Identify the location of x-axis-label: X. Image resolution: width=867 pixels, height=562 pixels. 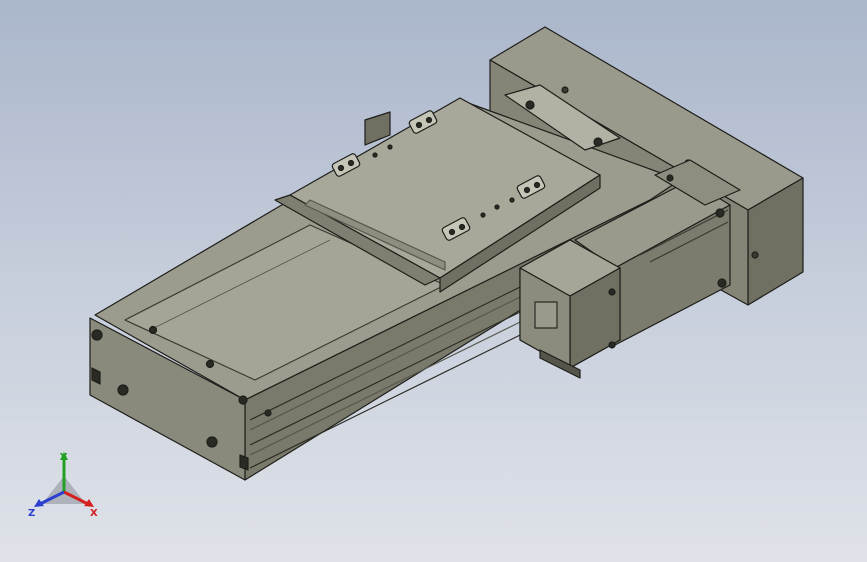
(94, 513).